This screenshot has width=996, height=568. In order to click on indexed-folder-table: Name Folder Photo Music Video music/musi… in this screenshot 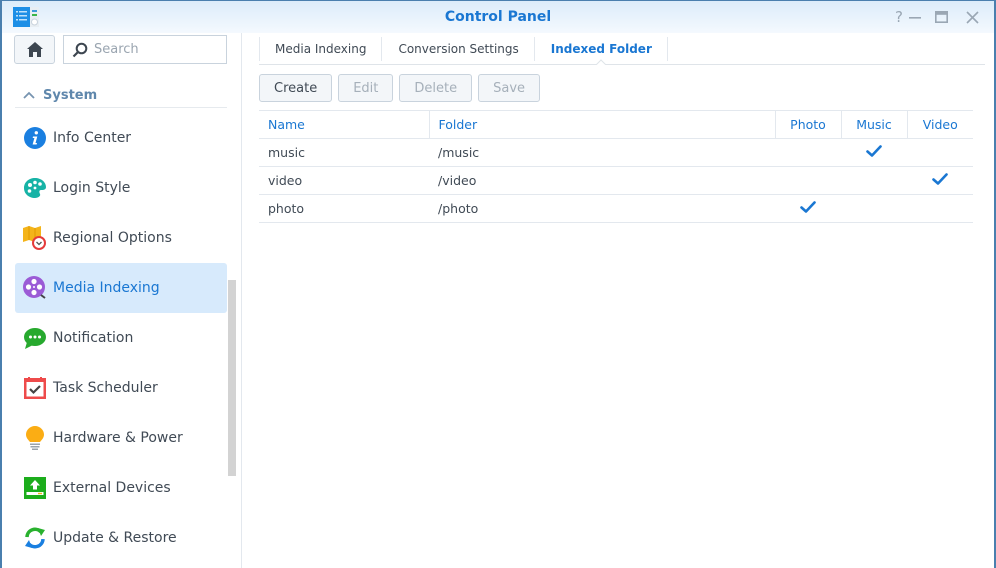, I will do `click(616, 166)`.